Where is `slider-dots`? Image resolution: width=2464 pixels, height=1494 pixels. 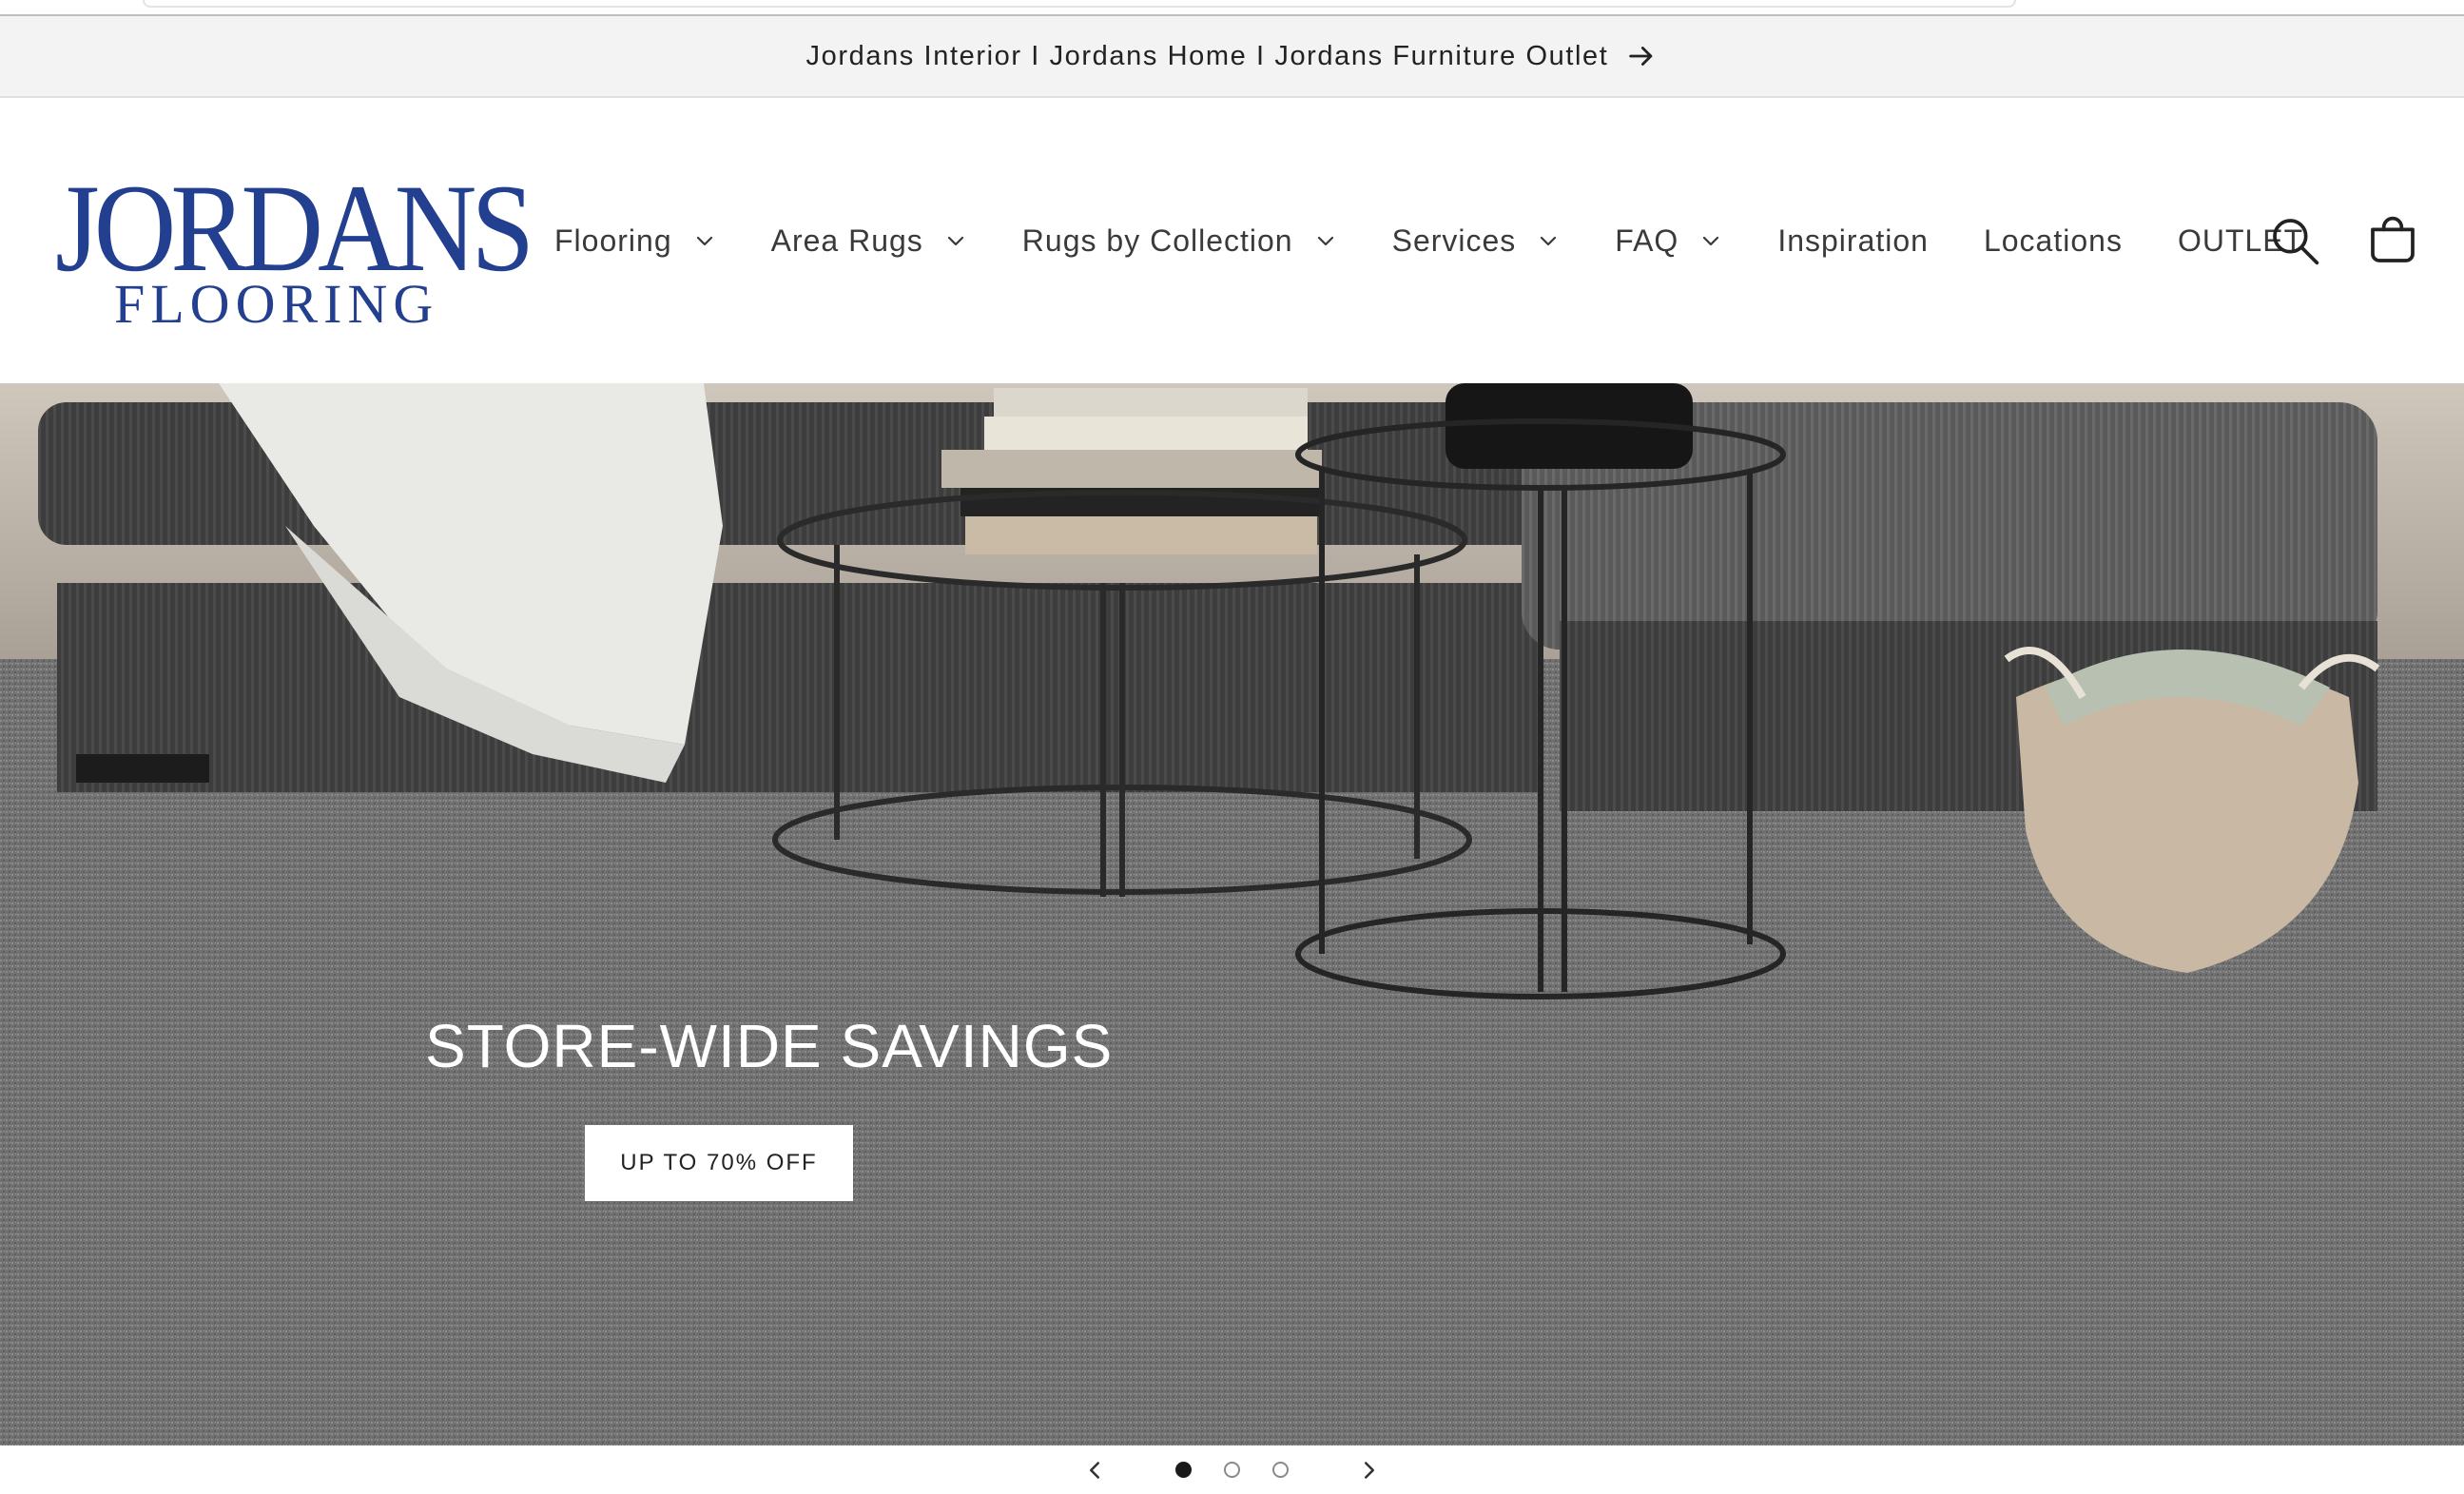 slider-dots is located at coordinates (1232, 1470).